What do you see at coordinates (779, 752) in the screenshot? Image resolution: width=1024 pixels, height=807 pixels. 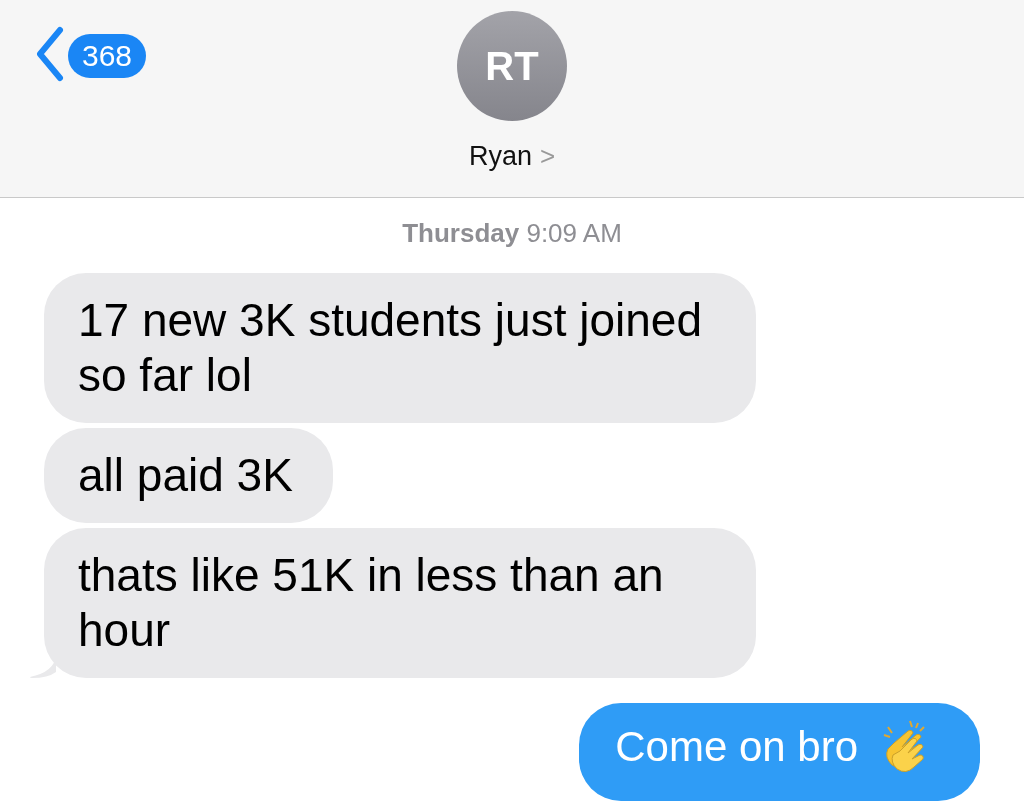 I see `sent-message-bubble: Come on bro` at bounding box center [779, 752].